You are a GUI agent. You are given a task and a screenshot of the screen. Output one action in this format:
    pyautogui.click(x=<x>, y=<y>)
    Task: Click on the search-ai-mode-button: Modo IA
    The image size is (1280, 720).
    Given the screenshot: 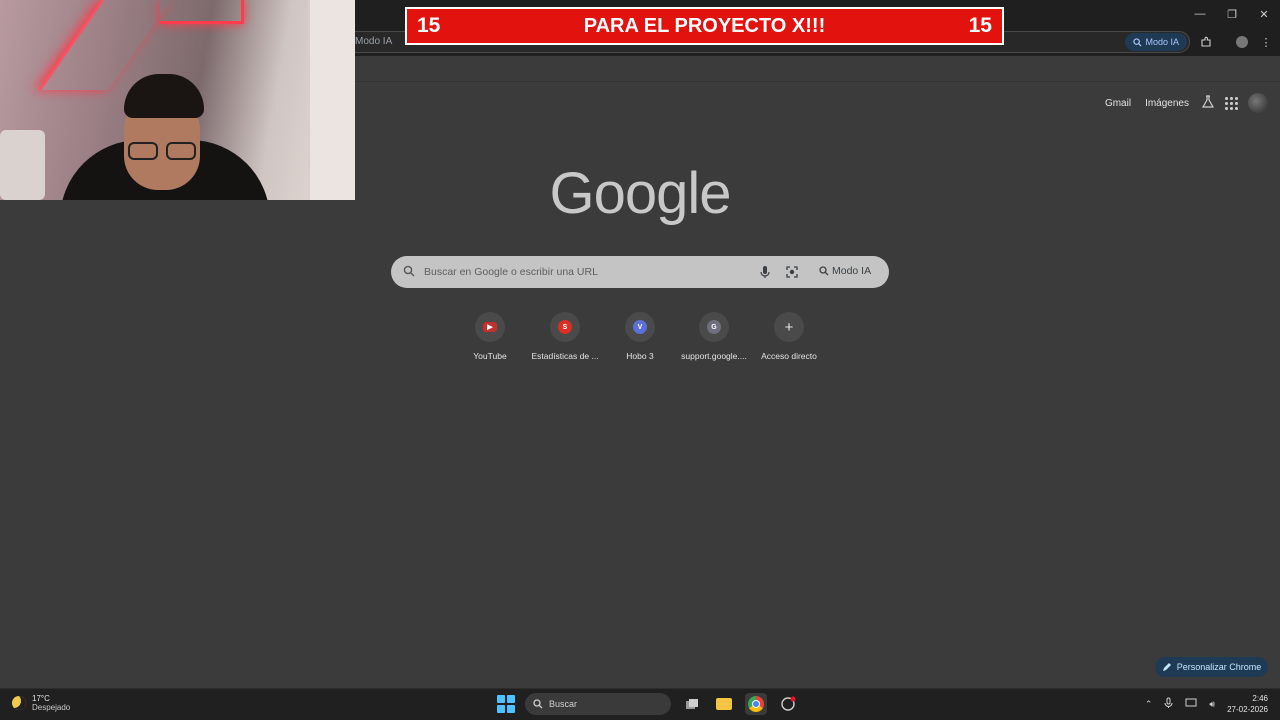 What is the action you would take?
    pyautogui.click(x=845, y=271)
    